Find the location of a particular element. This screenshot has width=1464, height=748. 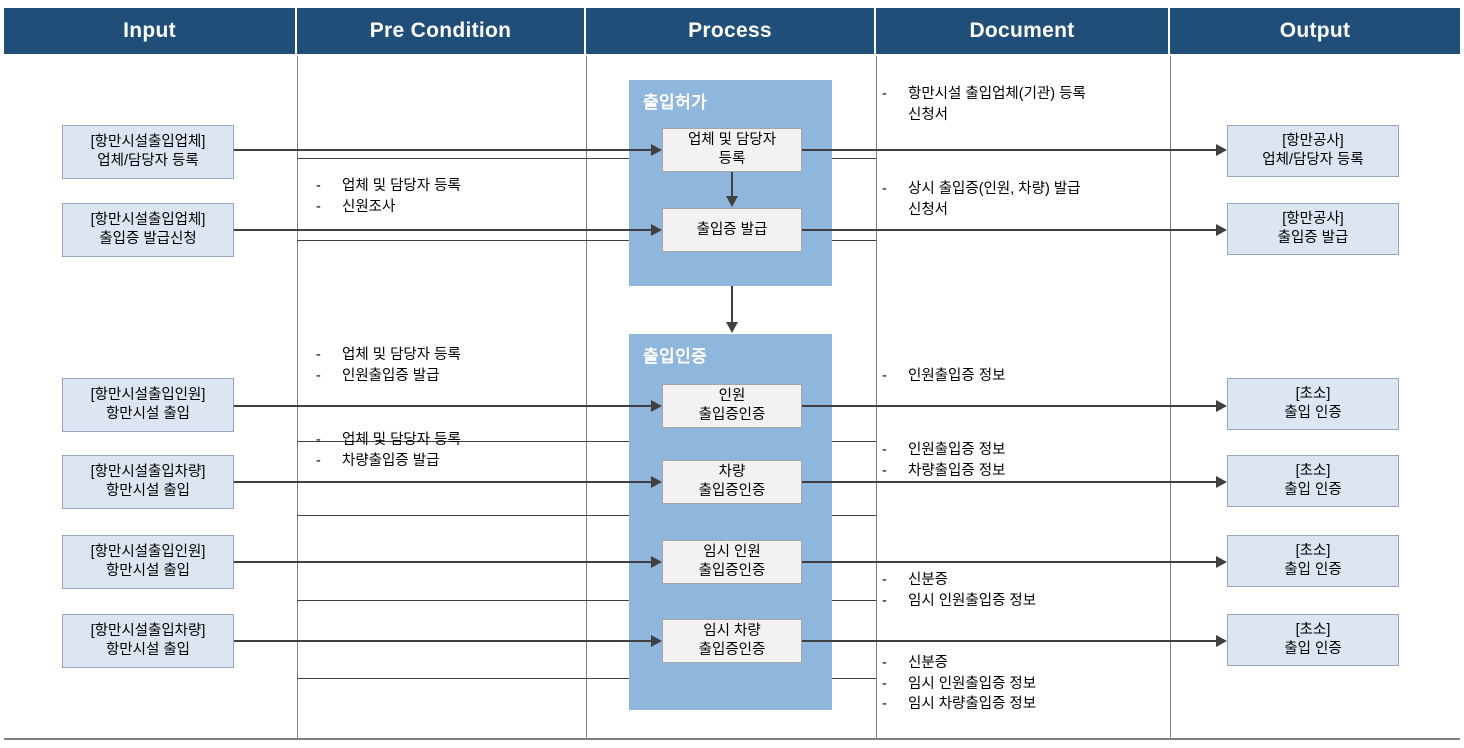

connector-in6-to-p6 is located at coordinates (442, 641).